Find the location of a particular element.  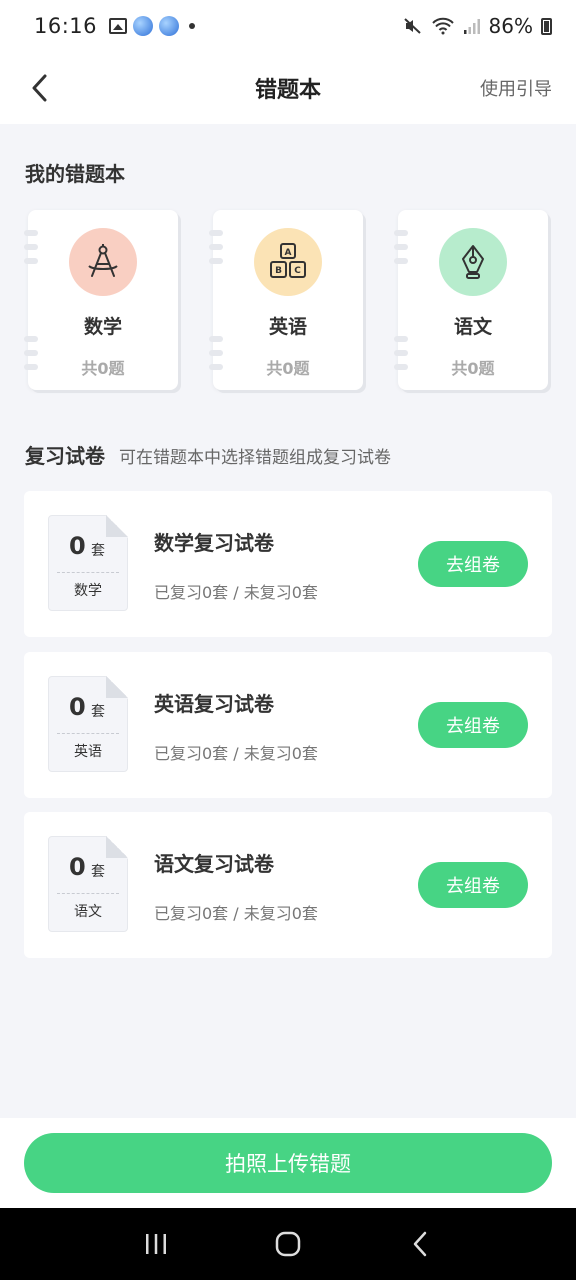

system-icons: 86% is located at coordinates (477, 26).